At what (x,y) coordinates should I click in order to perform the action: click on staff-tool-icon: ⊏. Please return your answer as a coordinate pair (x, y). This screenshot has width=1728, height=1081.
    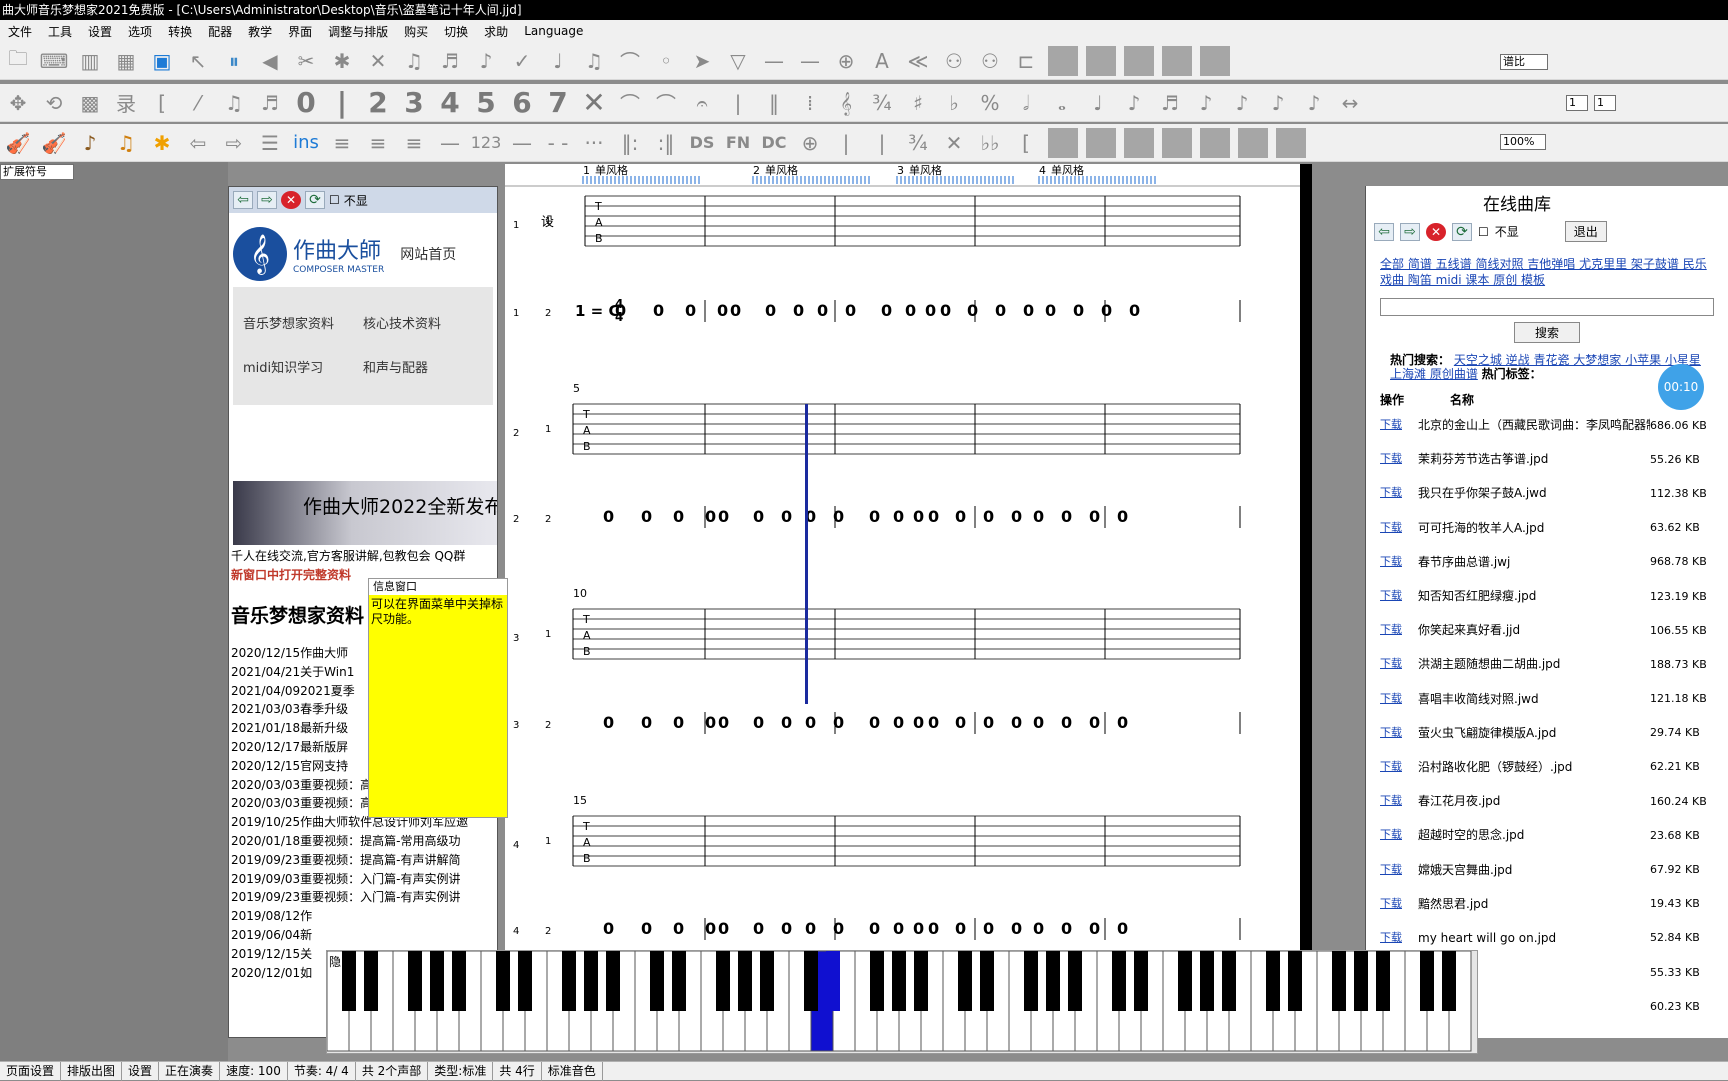
    Looking at the image, I should click on (1026, 61).